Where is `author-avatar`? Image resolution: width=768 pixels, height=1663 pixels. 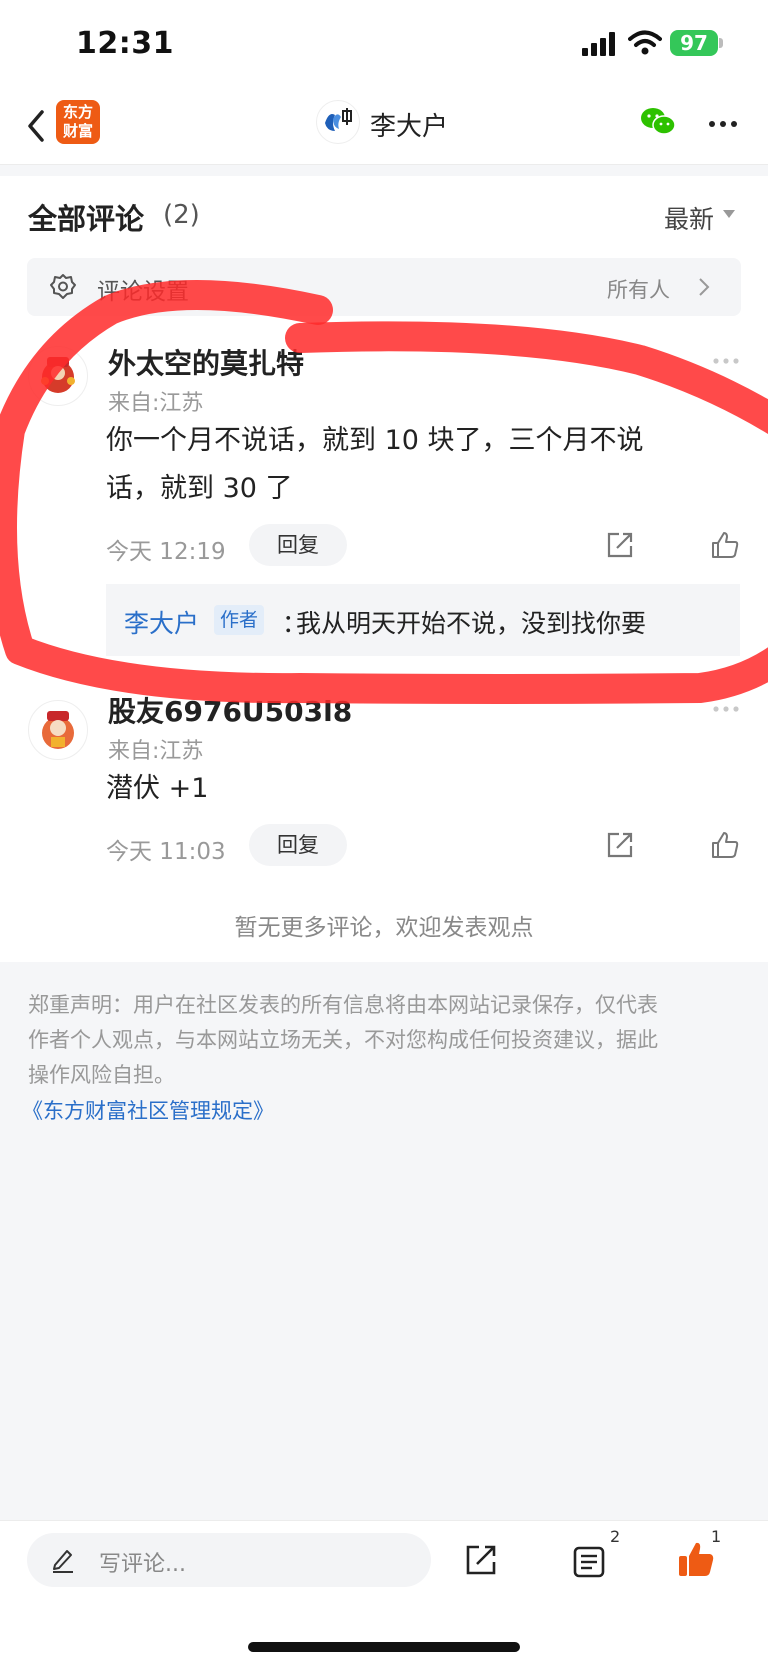
author-avatar is located at coordinates (338, 122).